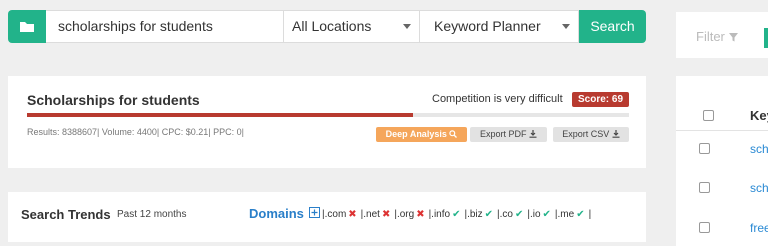 The width and height of the screenshot is (768, 246). What do you see at coordinates (505, 214) in the screenshot?
I see `tld-name: |.co` at bounding box center [505, 214].